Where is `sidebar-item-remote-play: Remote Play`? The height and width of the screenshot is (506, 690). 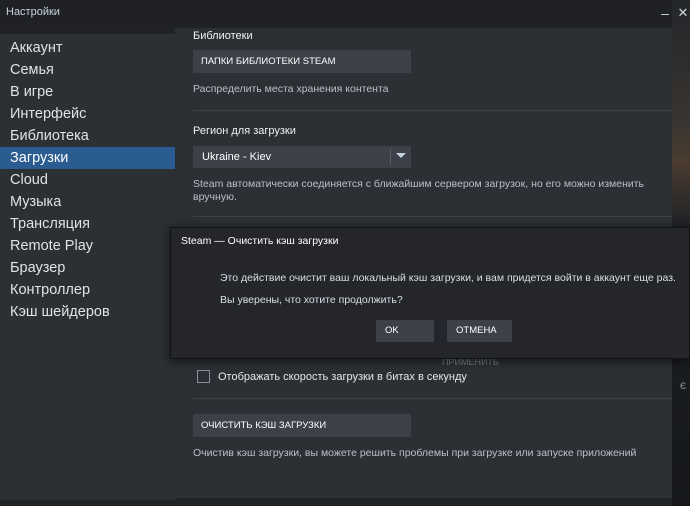
sidebar-item-remote-play: Remote Play is located at coordinates (87, 246).